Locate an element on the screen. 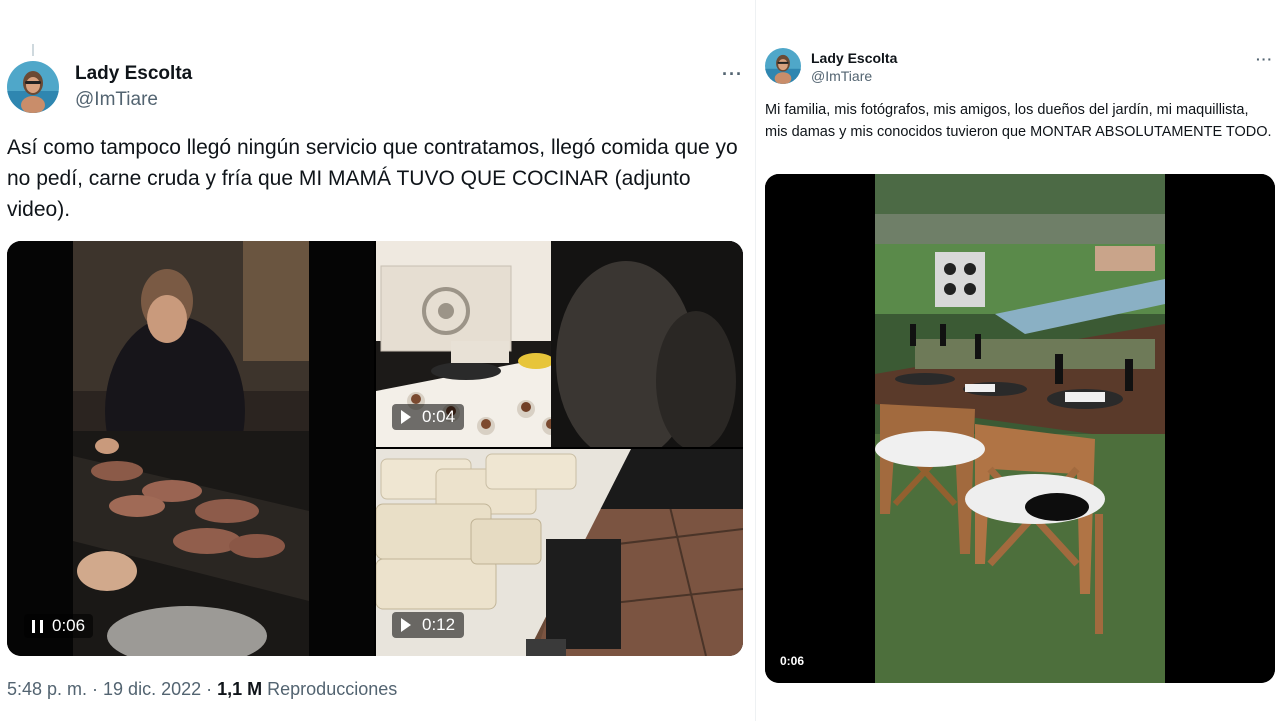 The image size is (1281, 721). views-count: 1,1 M is located at coordinates (240, 689).